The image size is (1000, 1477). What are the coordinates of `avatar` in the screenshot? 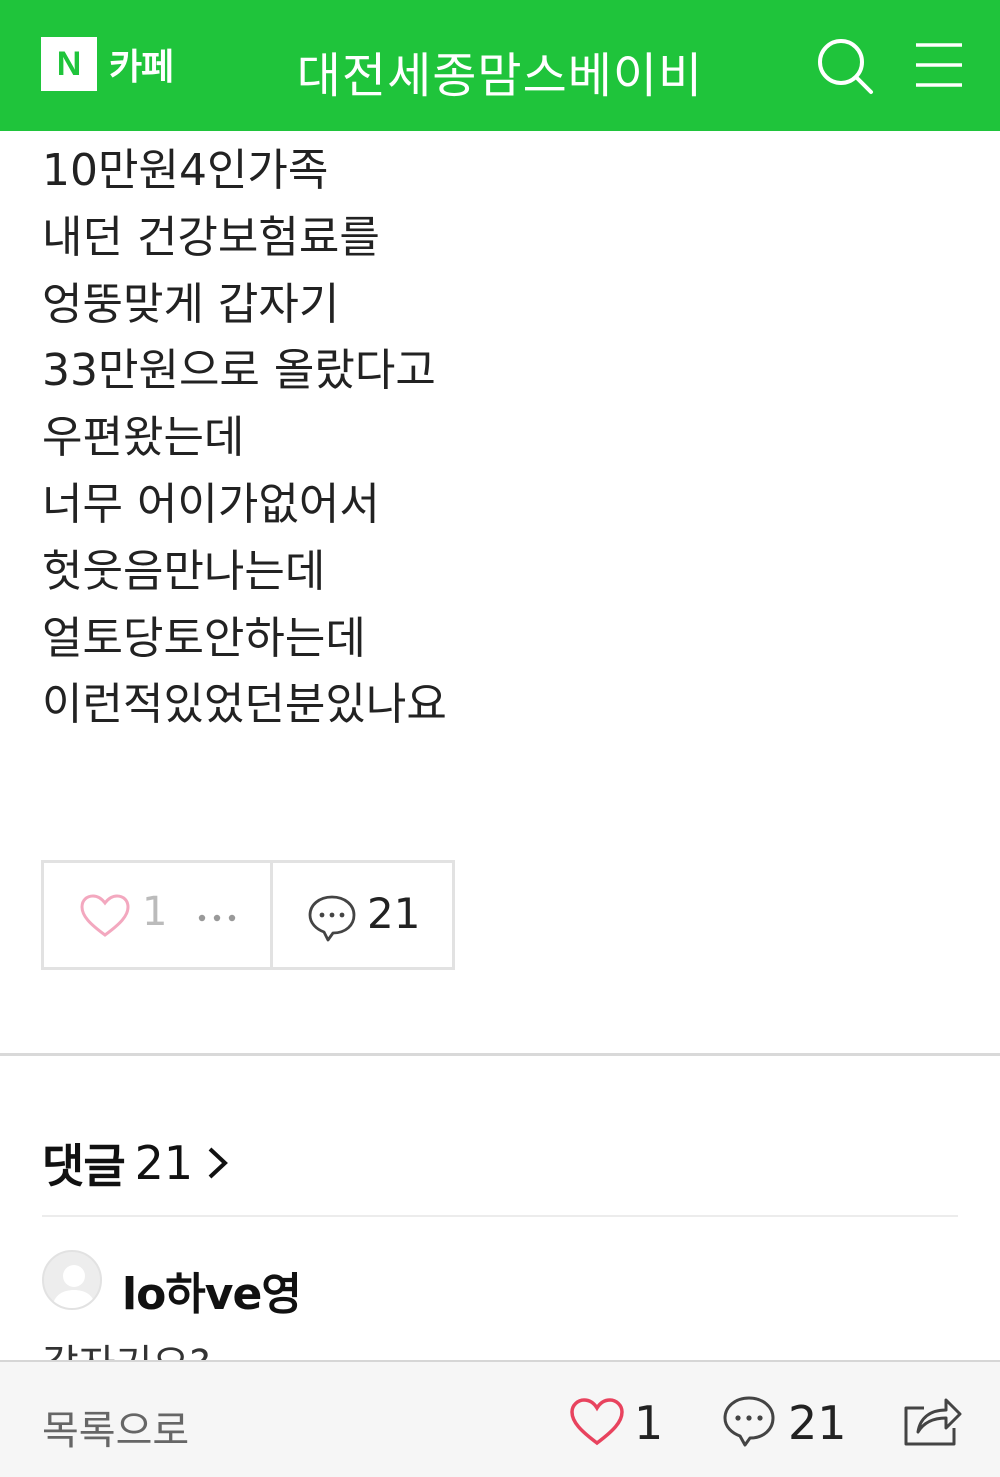 It's located at (72, 1280).